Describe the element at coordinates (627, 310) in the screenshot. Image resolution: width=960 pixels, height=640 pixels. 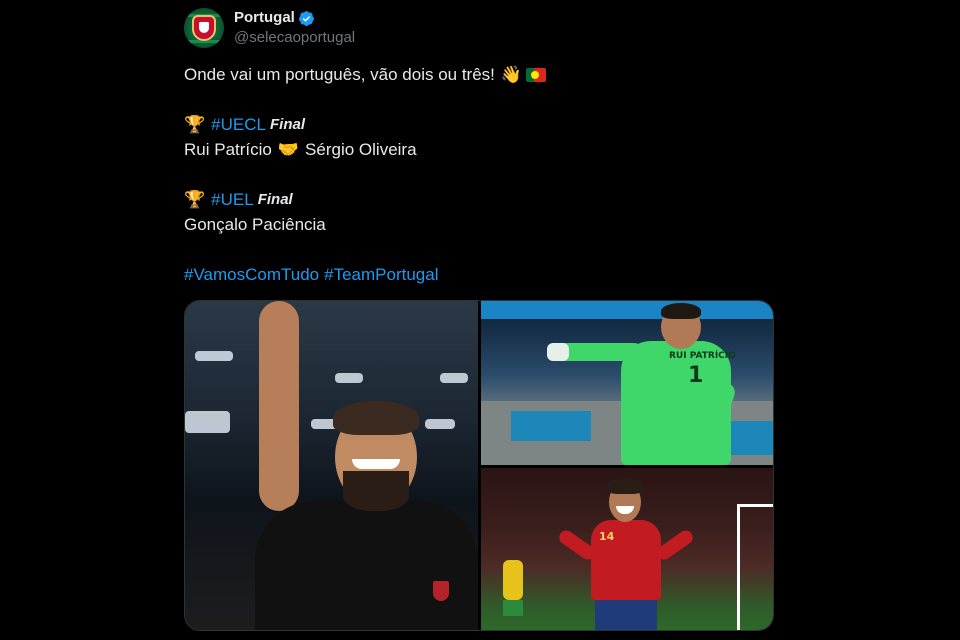
I see `stadium-roof` at that location.